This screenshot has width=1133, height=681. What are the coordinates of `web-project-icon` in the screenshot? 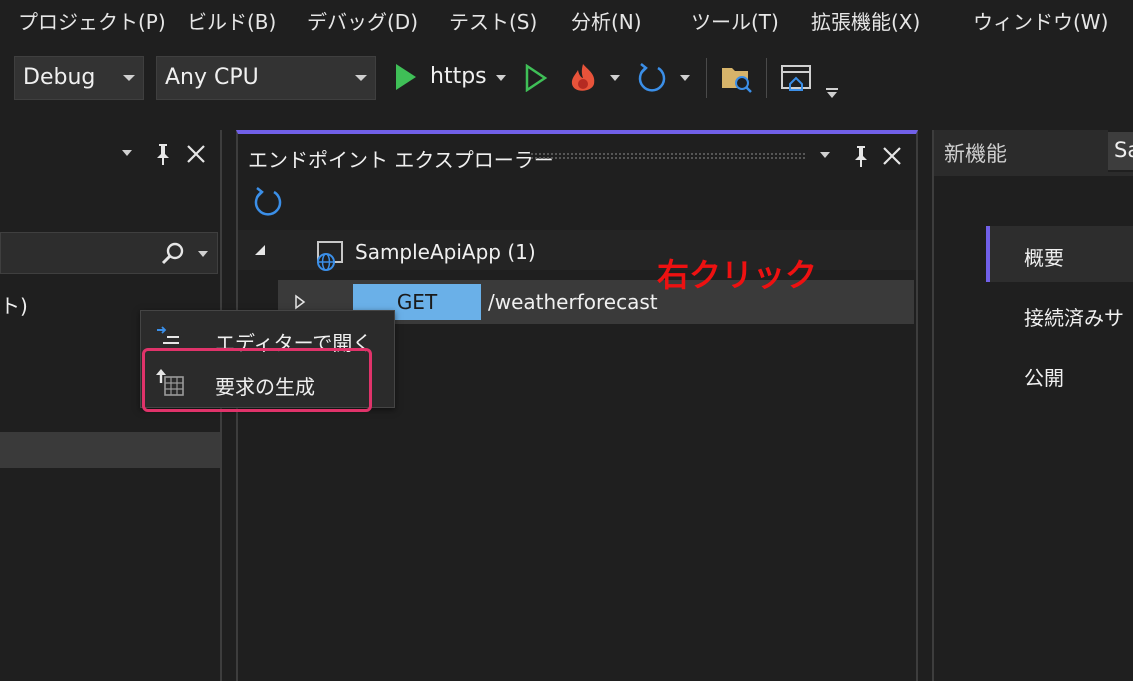 It's located at (330, 256).